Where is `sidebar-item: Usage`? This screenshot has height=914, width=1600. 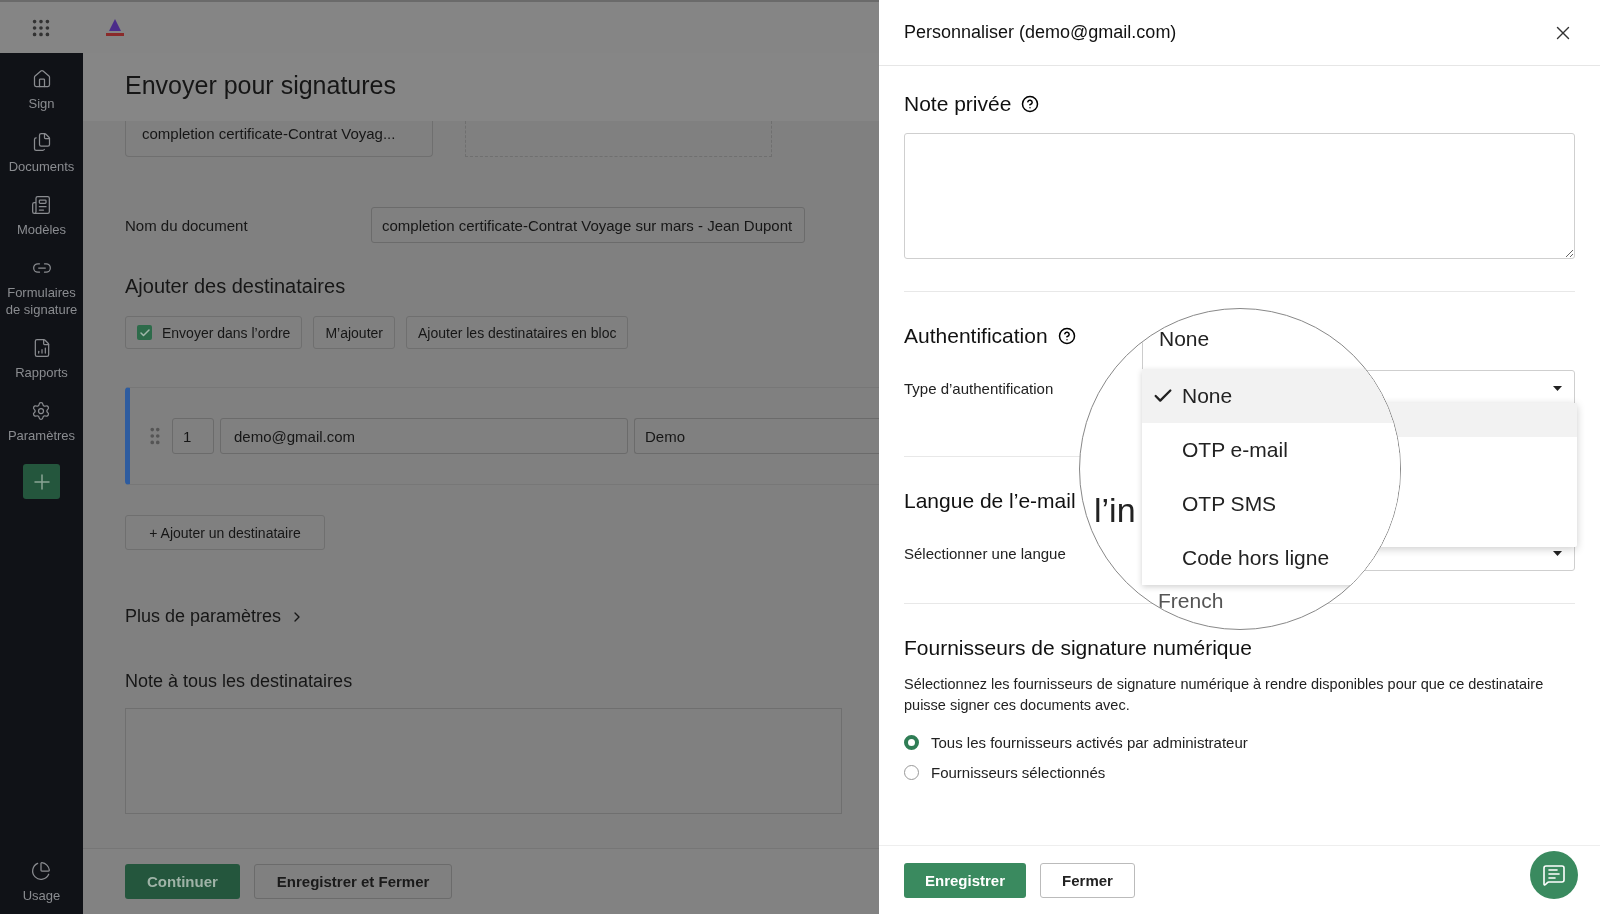
sidebar-item: Usage is located at coordinates (41, 882).